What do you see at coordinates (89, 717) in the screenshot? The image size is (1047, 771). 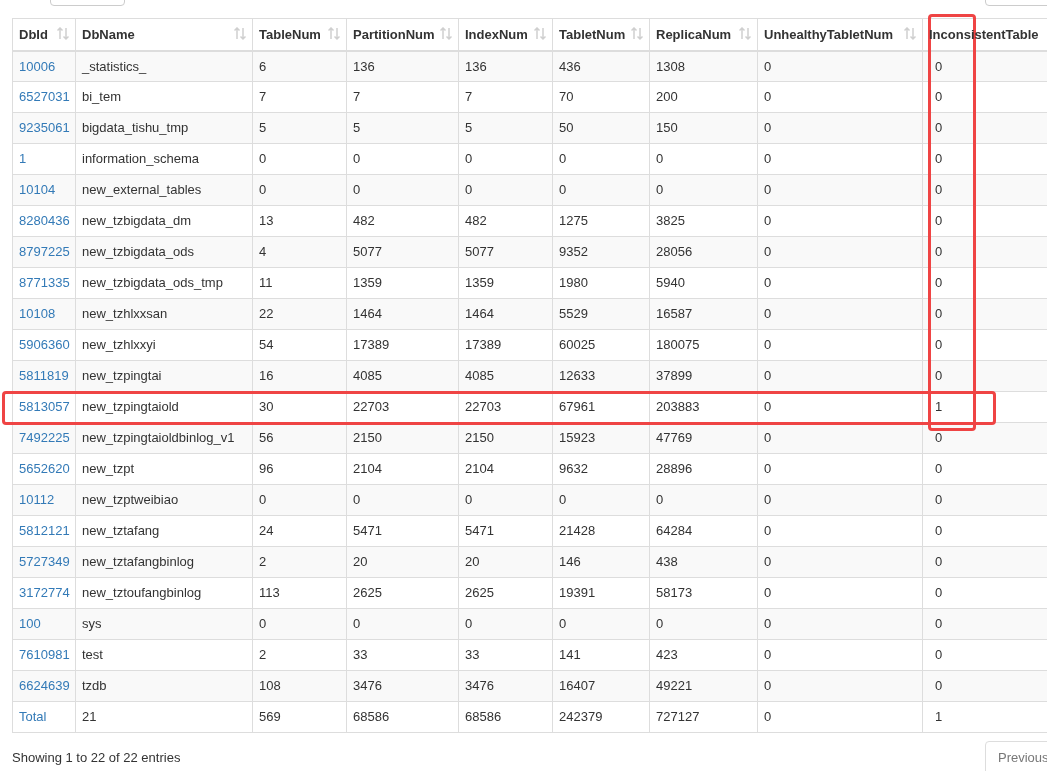 I see `table-cell: 21` at bounding box center [89, 717].